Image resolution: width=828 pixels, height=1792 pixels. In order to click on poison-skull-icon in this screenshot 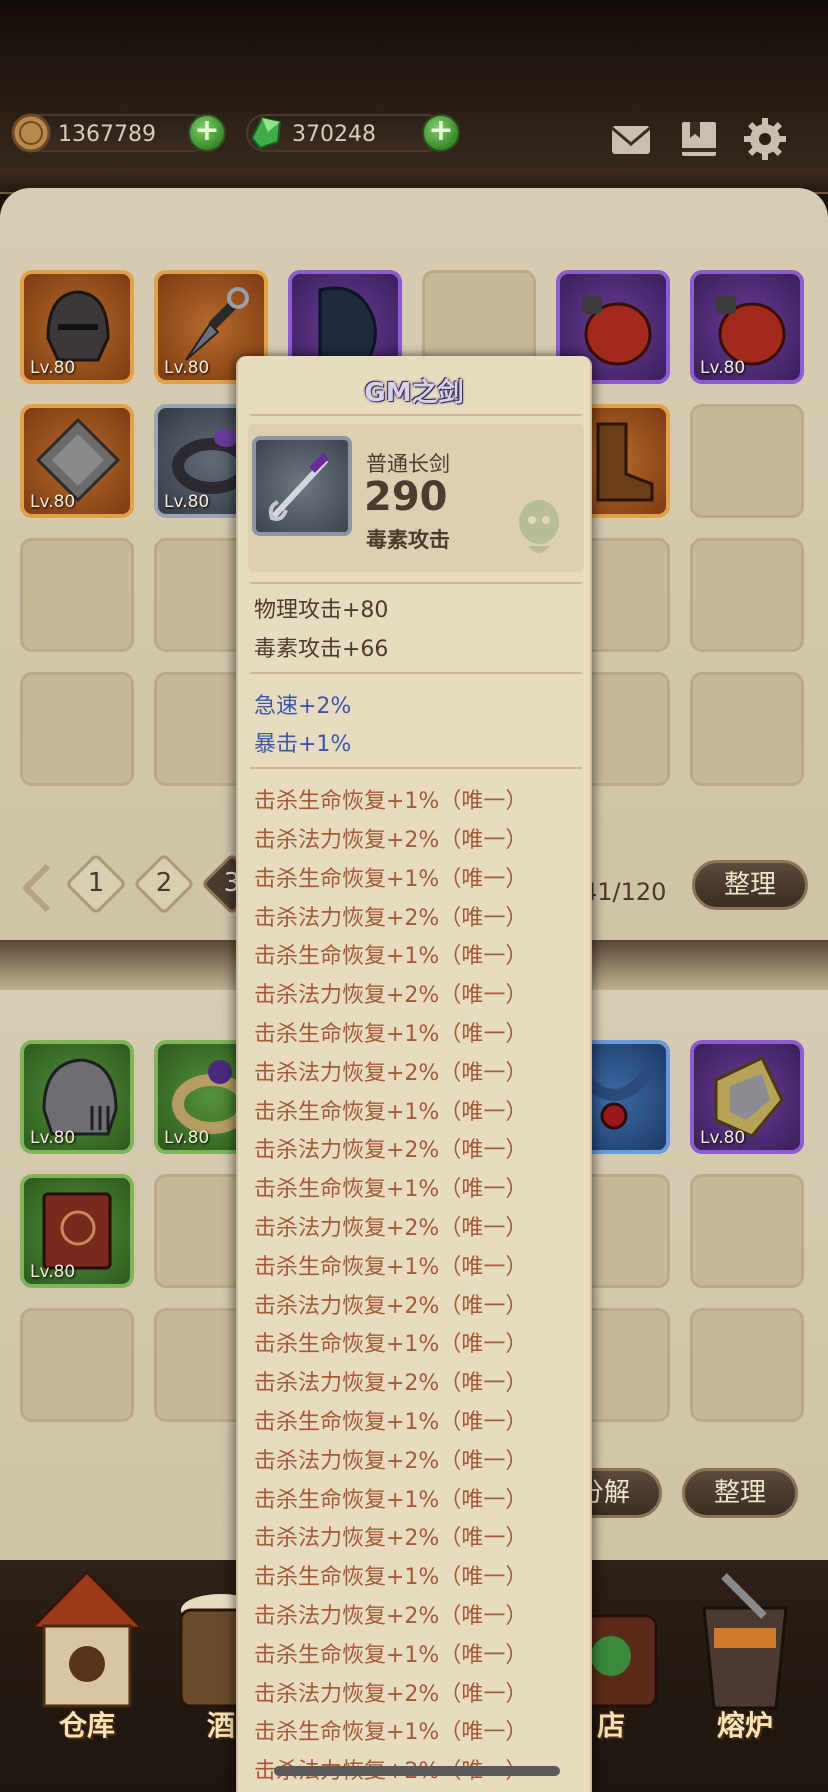, I will do `click(539, 526)`.